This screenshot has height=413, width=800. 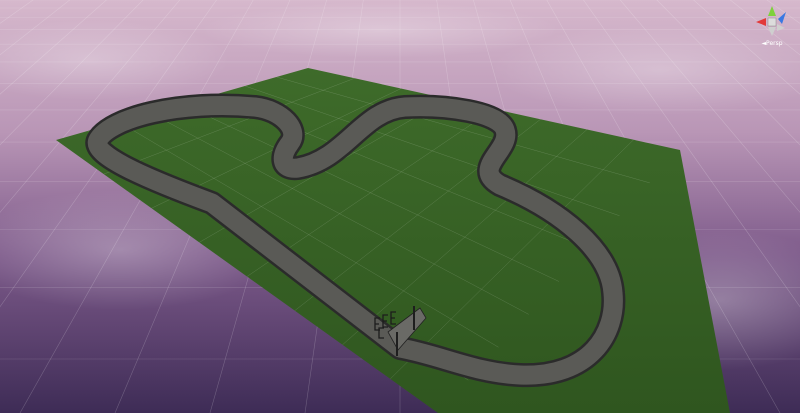 What do you see at coordinates (761, 22) in the screenshot?
I see `gizmo-x-axis-cone` at bounding box center [761, 22].